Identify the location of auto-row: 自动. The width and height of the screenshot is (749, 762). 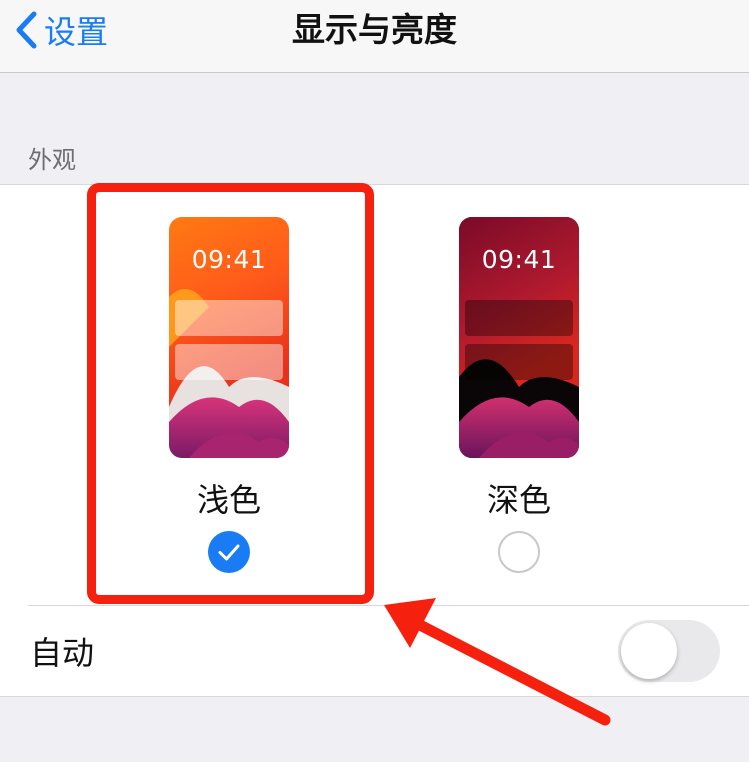
(374, 651).